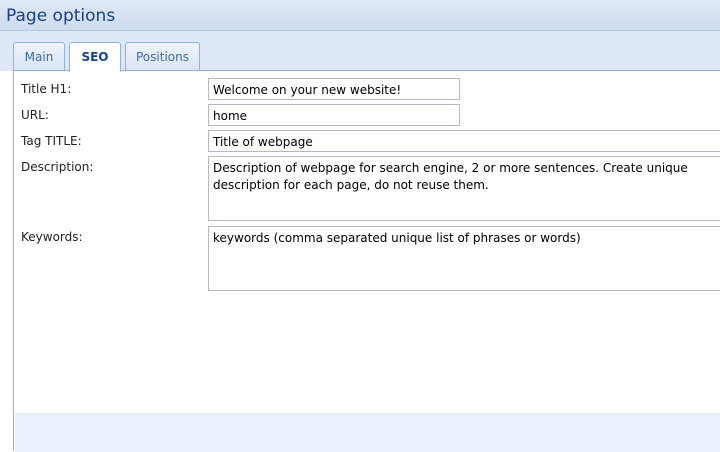  What do you see at coordinates (360, 15) in the screenshot?
I see `window-header: Page options` at bounding box center [360, 15].